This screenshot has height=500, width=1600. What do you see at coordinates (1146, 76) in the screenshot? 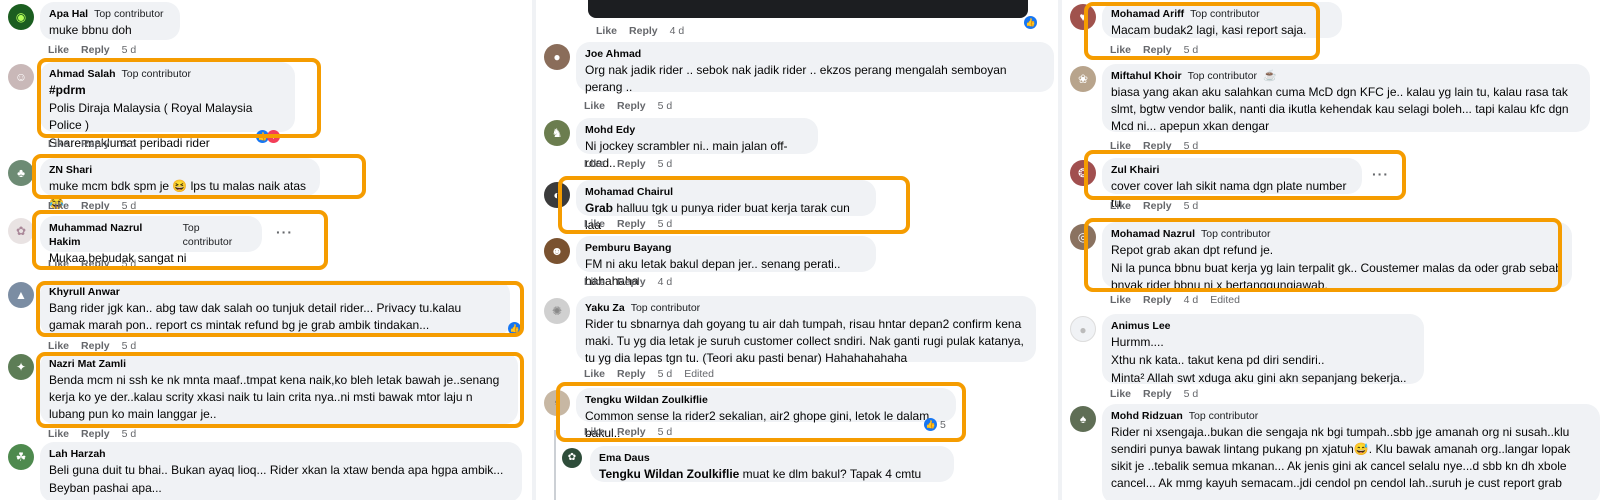
I see `author-name: Miftahul Khoir` at bounding box center [1146, 76].